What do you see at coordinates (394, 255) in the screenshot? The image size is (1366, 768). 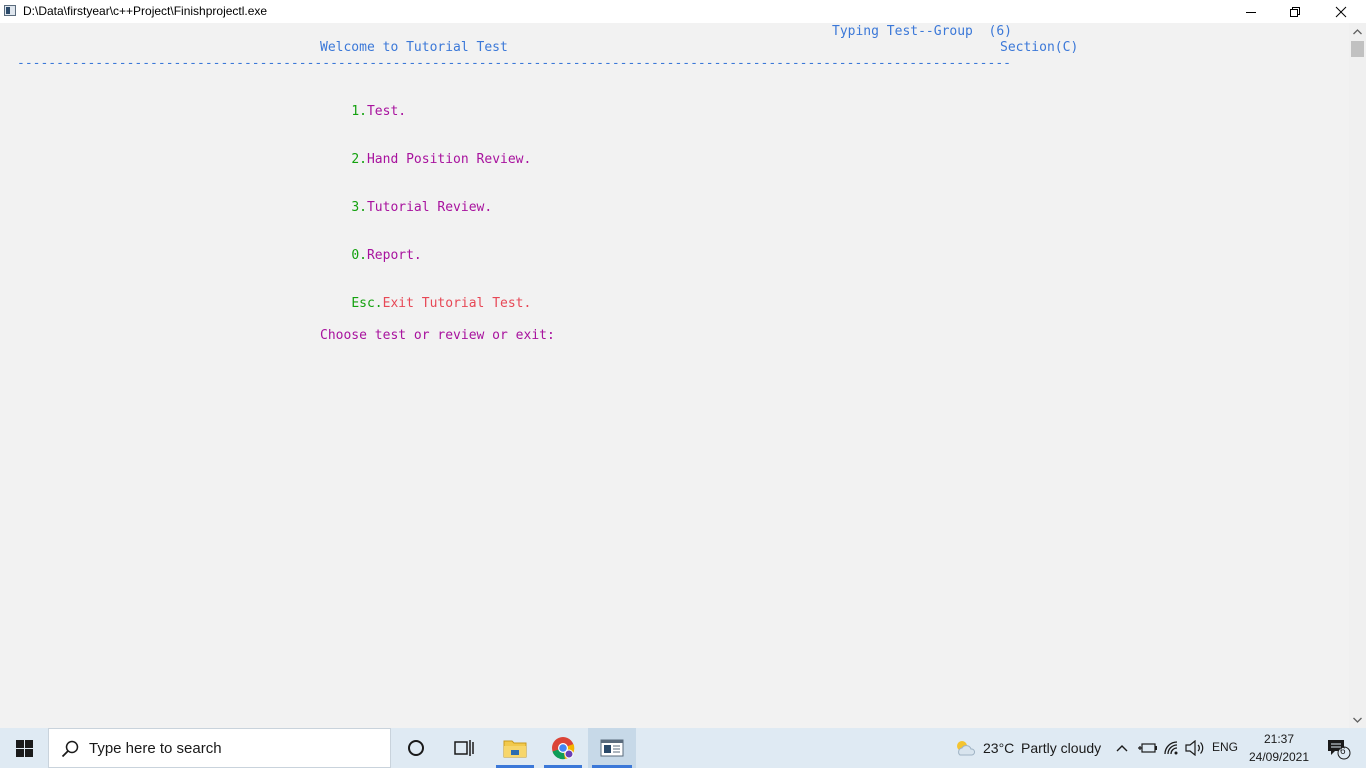 I see `menu-label: Report.` at bounding box center [394, 255].